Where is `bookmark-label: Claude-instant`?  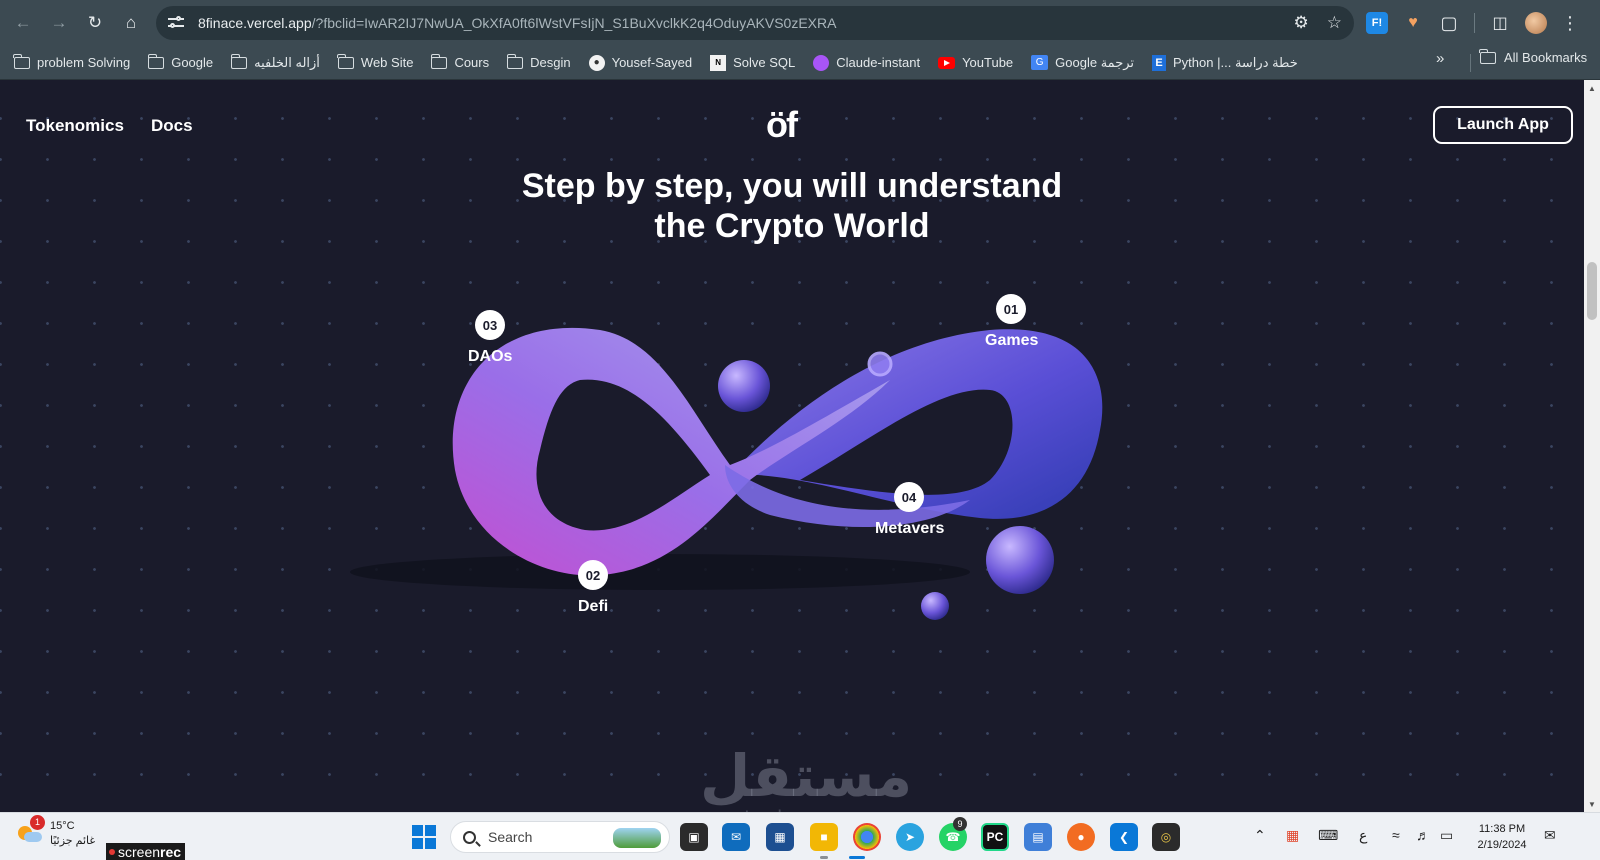
bookmark-label: Claude-instant is located at coordinates (878, 62).